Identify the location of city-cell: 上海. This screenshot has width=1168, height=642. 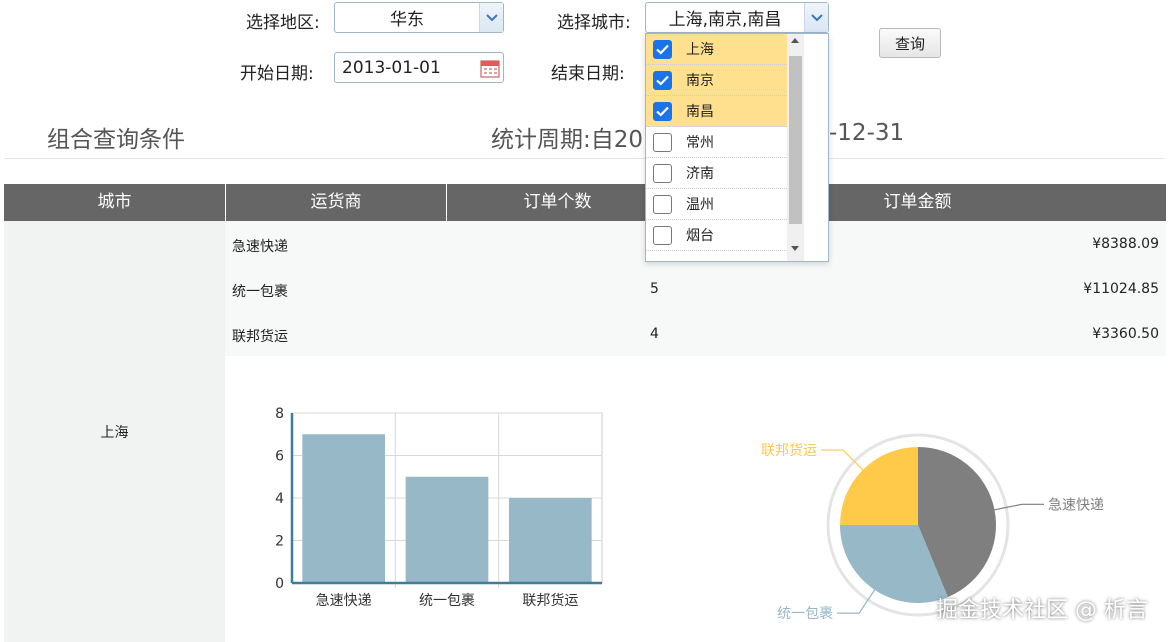
(114, 431).